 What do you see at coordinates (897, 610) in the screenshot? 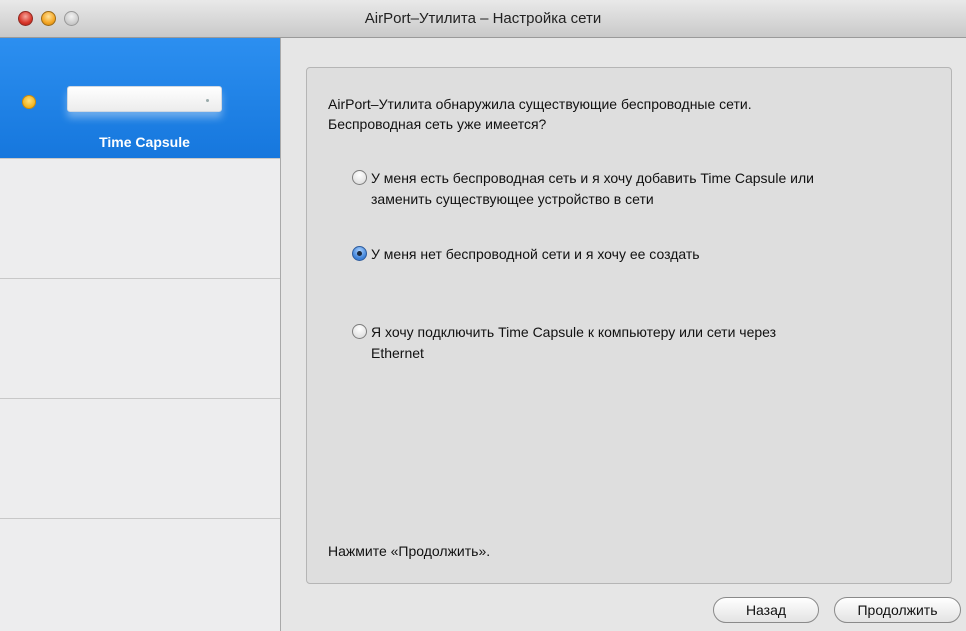
I see `continue-button: Продолжить` at bounding box center [897, 610].